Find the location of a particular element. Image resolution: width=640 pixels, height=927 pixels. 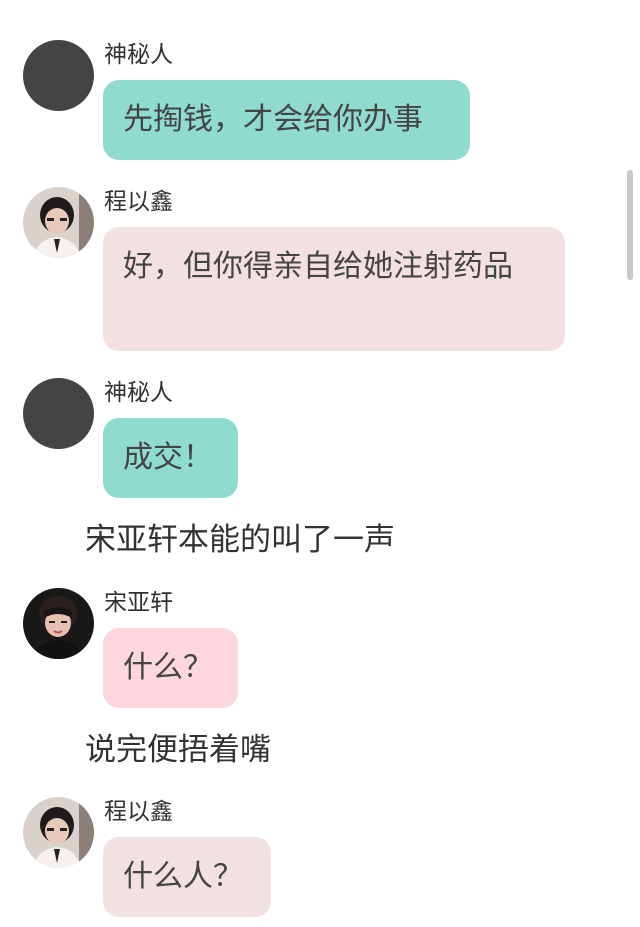

message-bubble: 先掏钱，才会给你办事 is located at coordinates (286, 120).